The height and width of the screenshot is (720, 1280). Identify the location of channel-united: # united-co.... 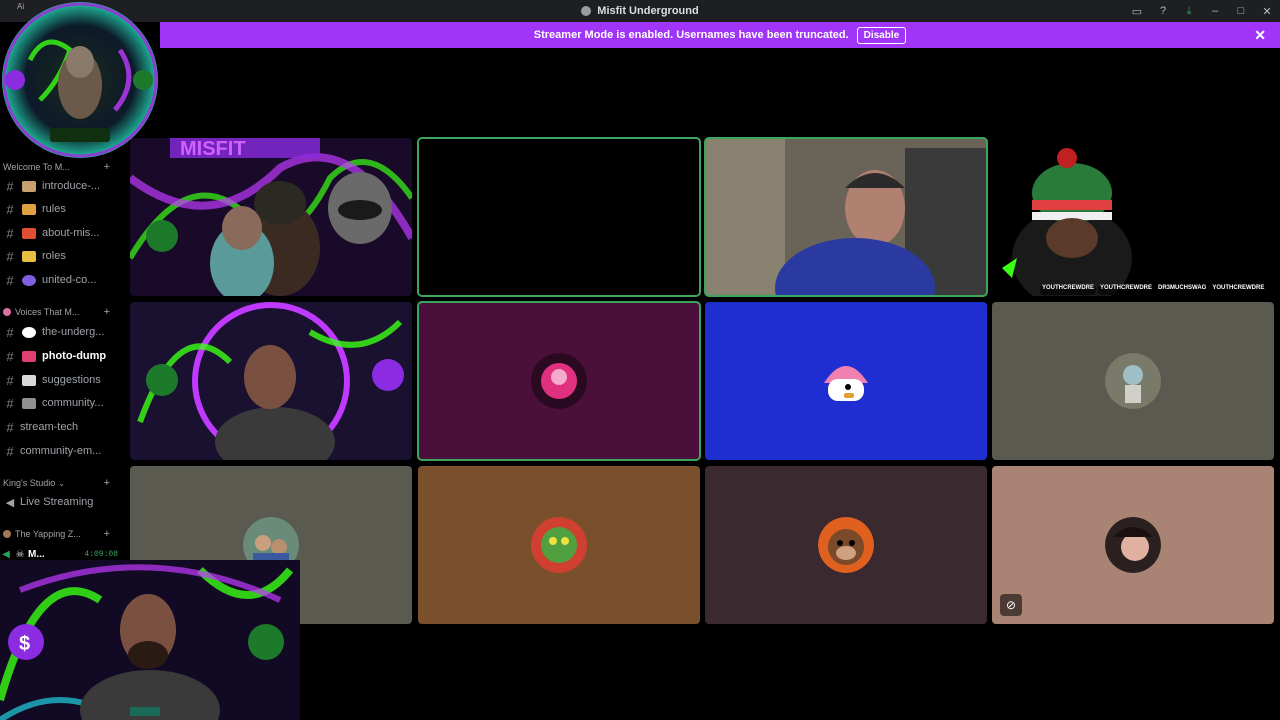
(63, 280).